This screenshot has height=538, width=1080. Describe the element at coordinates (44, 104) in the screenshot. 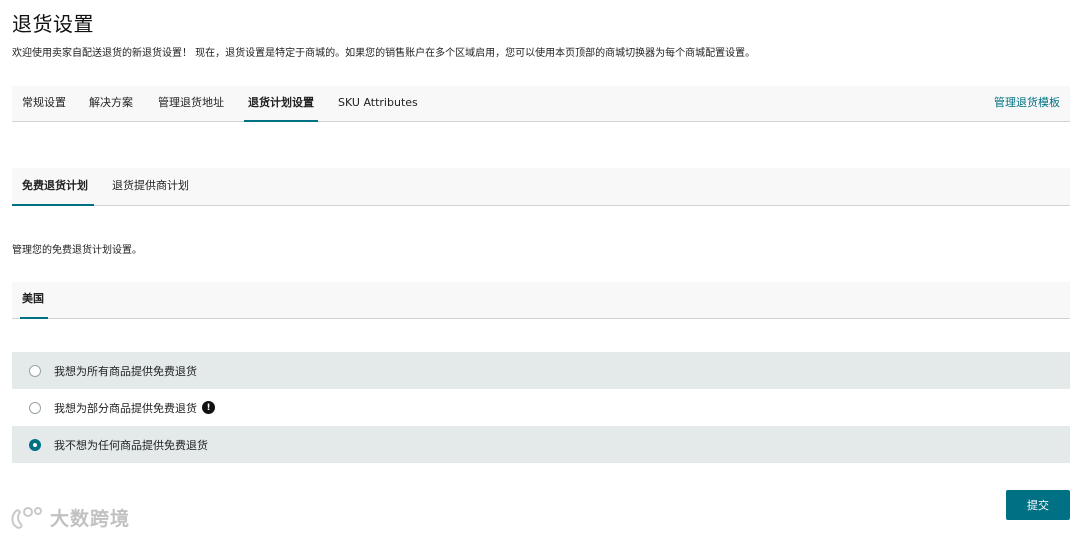

I see `tab-general-settings: 常规设置` at that location.